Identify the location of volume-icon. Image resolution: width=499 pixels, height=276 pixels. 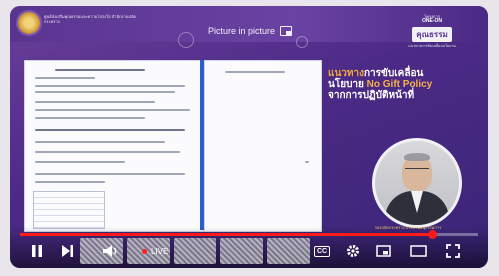
(110, 251).